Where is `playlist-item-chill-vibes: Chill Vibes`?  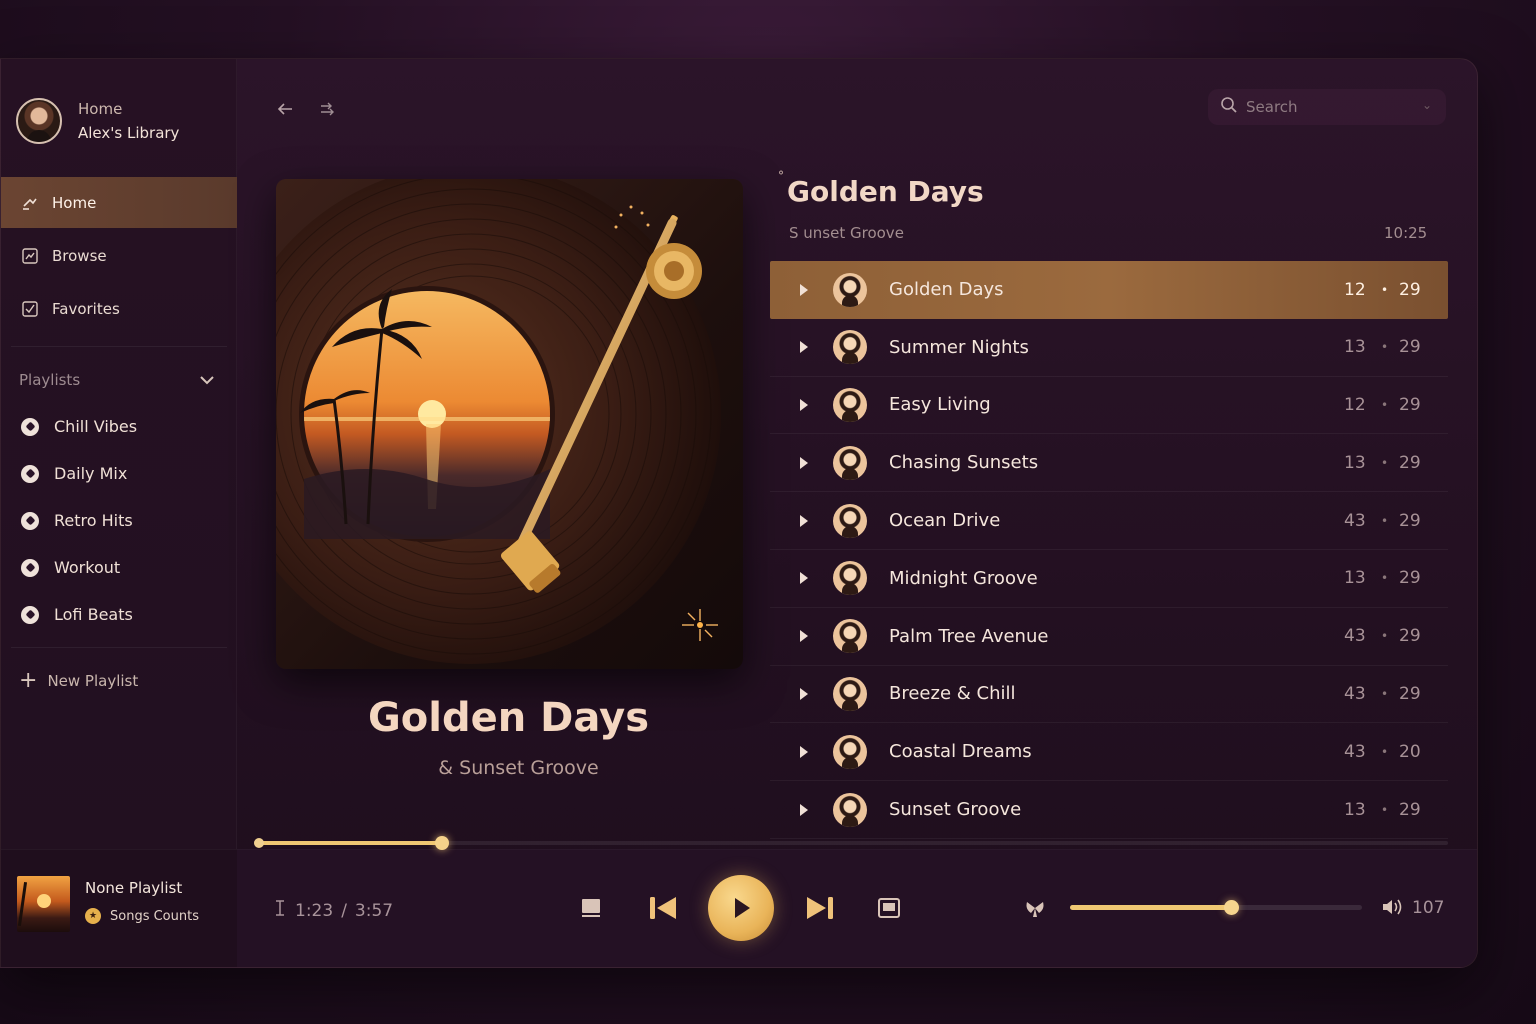
playlist-item-chill-vibes: Chill Vibes is located at coordinates (79, 426).